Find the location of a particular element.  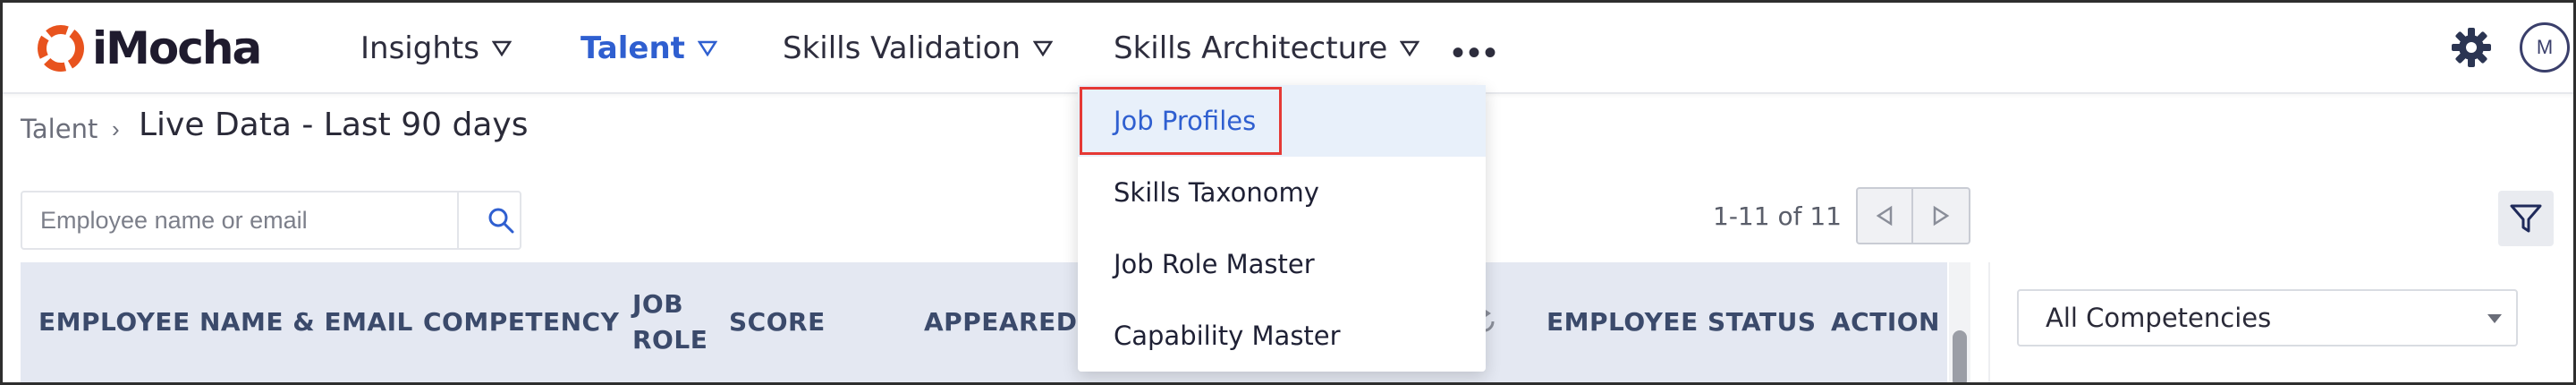

menu-item-capability-master: Capability Master is located at coordinates (1282, 336).